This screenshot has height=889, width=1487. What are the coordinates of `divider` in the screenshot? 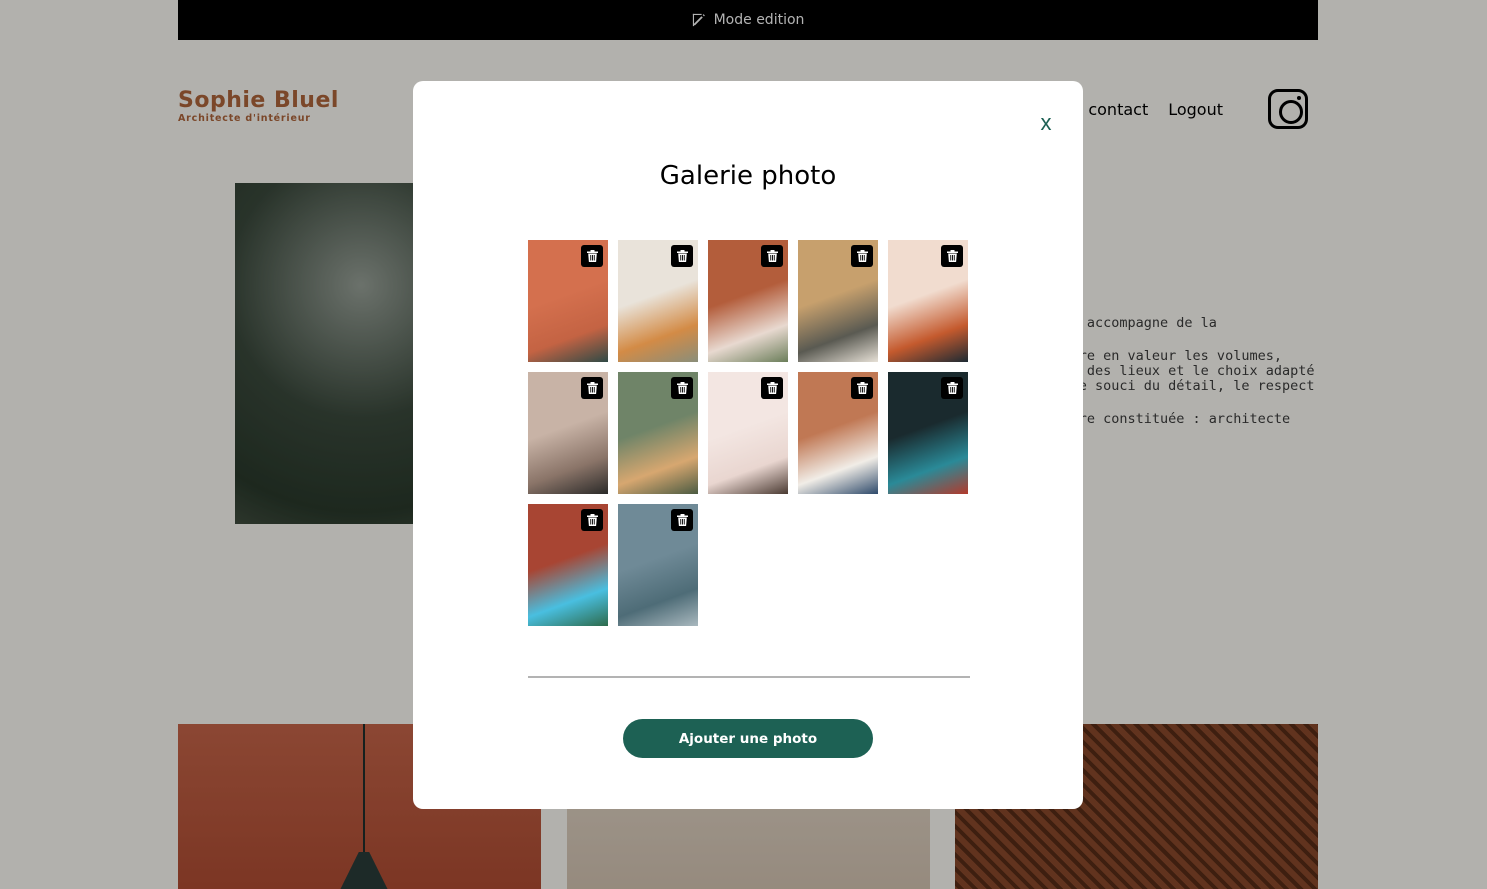 It's located at (749, 677).